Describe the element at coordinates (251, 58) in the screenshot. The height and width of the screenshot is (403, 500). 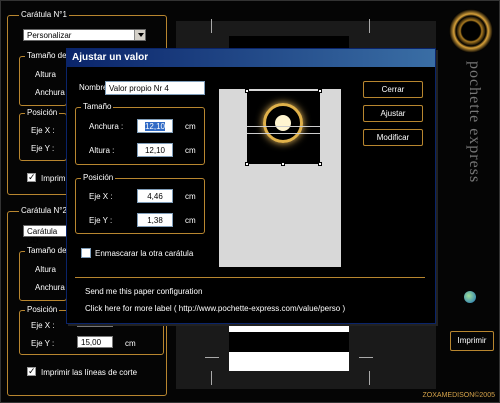
I see `dialog-titlebar: Ajustar un valor` at that location.